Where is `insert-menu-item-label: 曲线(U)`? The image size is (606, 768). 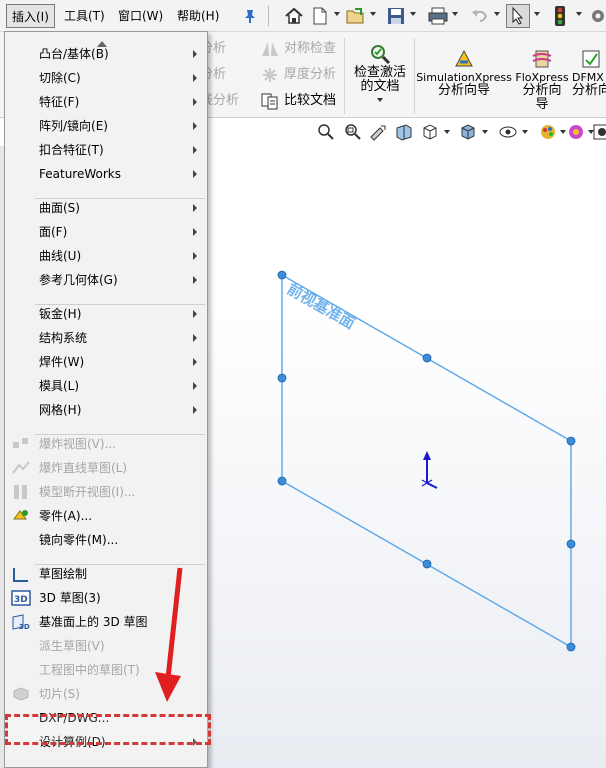
insert-menu-item-label: 曲线(U) is located at coordinates (60, 256).